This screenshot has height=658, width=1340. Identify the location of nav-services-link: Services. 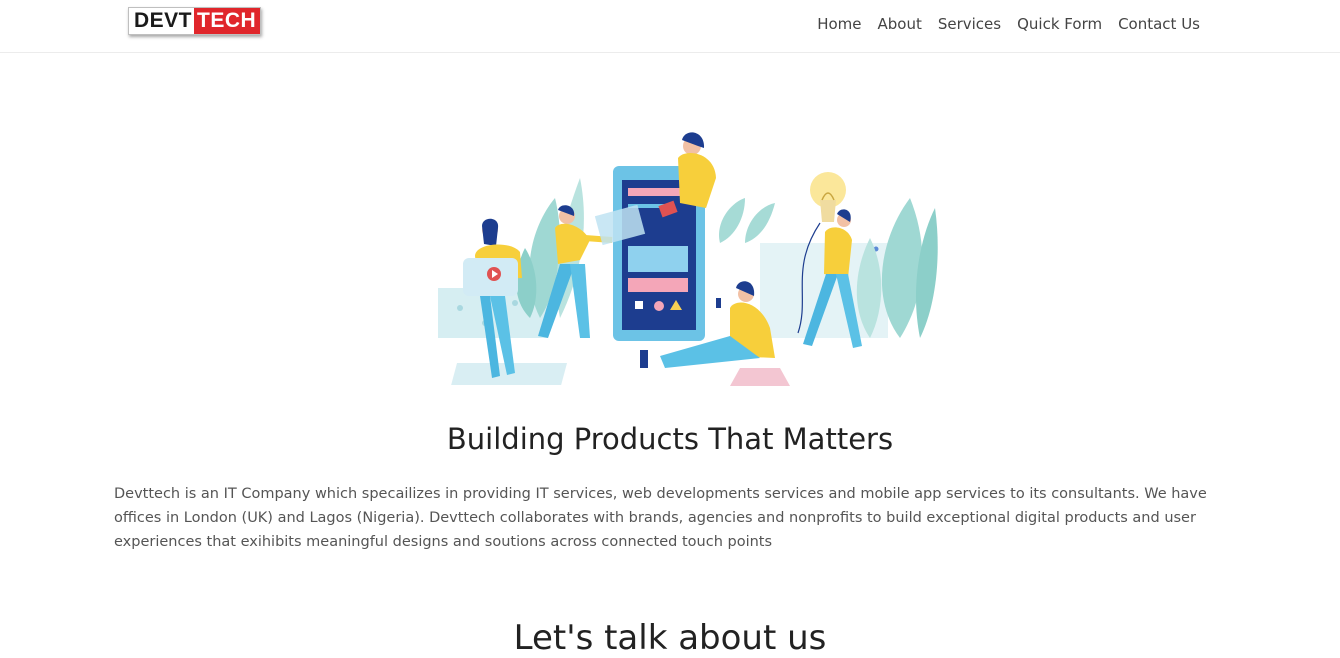
(969, 24).